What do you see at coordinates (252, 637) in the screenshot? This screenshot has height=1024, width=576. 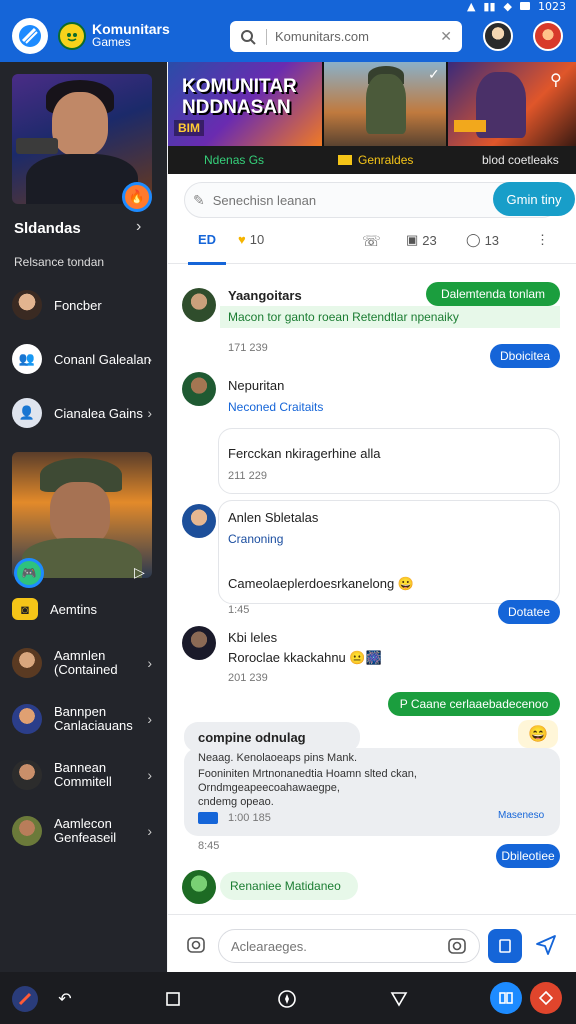 I see `message-author: Kbi leles` at bounding box center [252, 637].